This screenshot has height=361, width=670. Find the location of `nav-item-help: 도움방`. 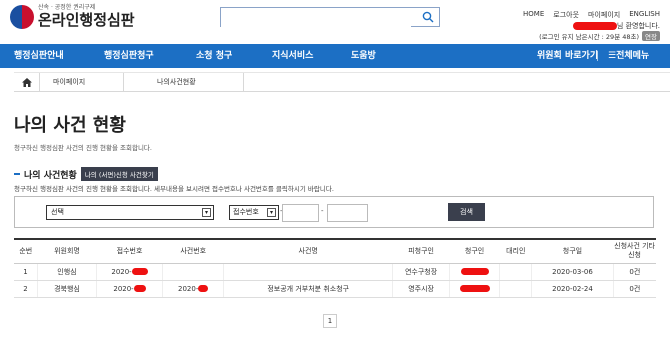

nav-item-help: 도움방 is located at coordinates (363, 56).